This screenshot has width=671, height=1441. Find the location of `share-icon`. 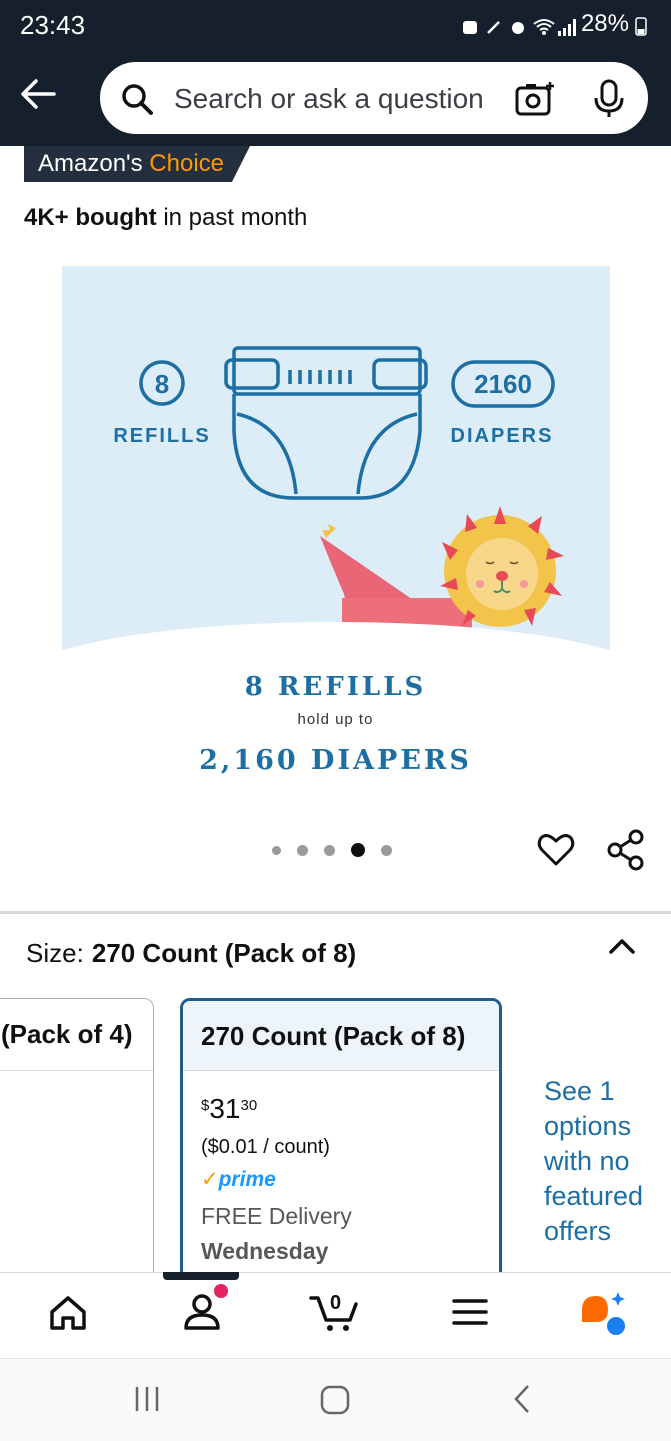

share-icon is located at coordinates (626, 852).